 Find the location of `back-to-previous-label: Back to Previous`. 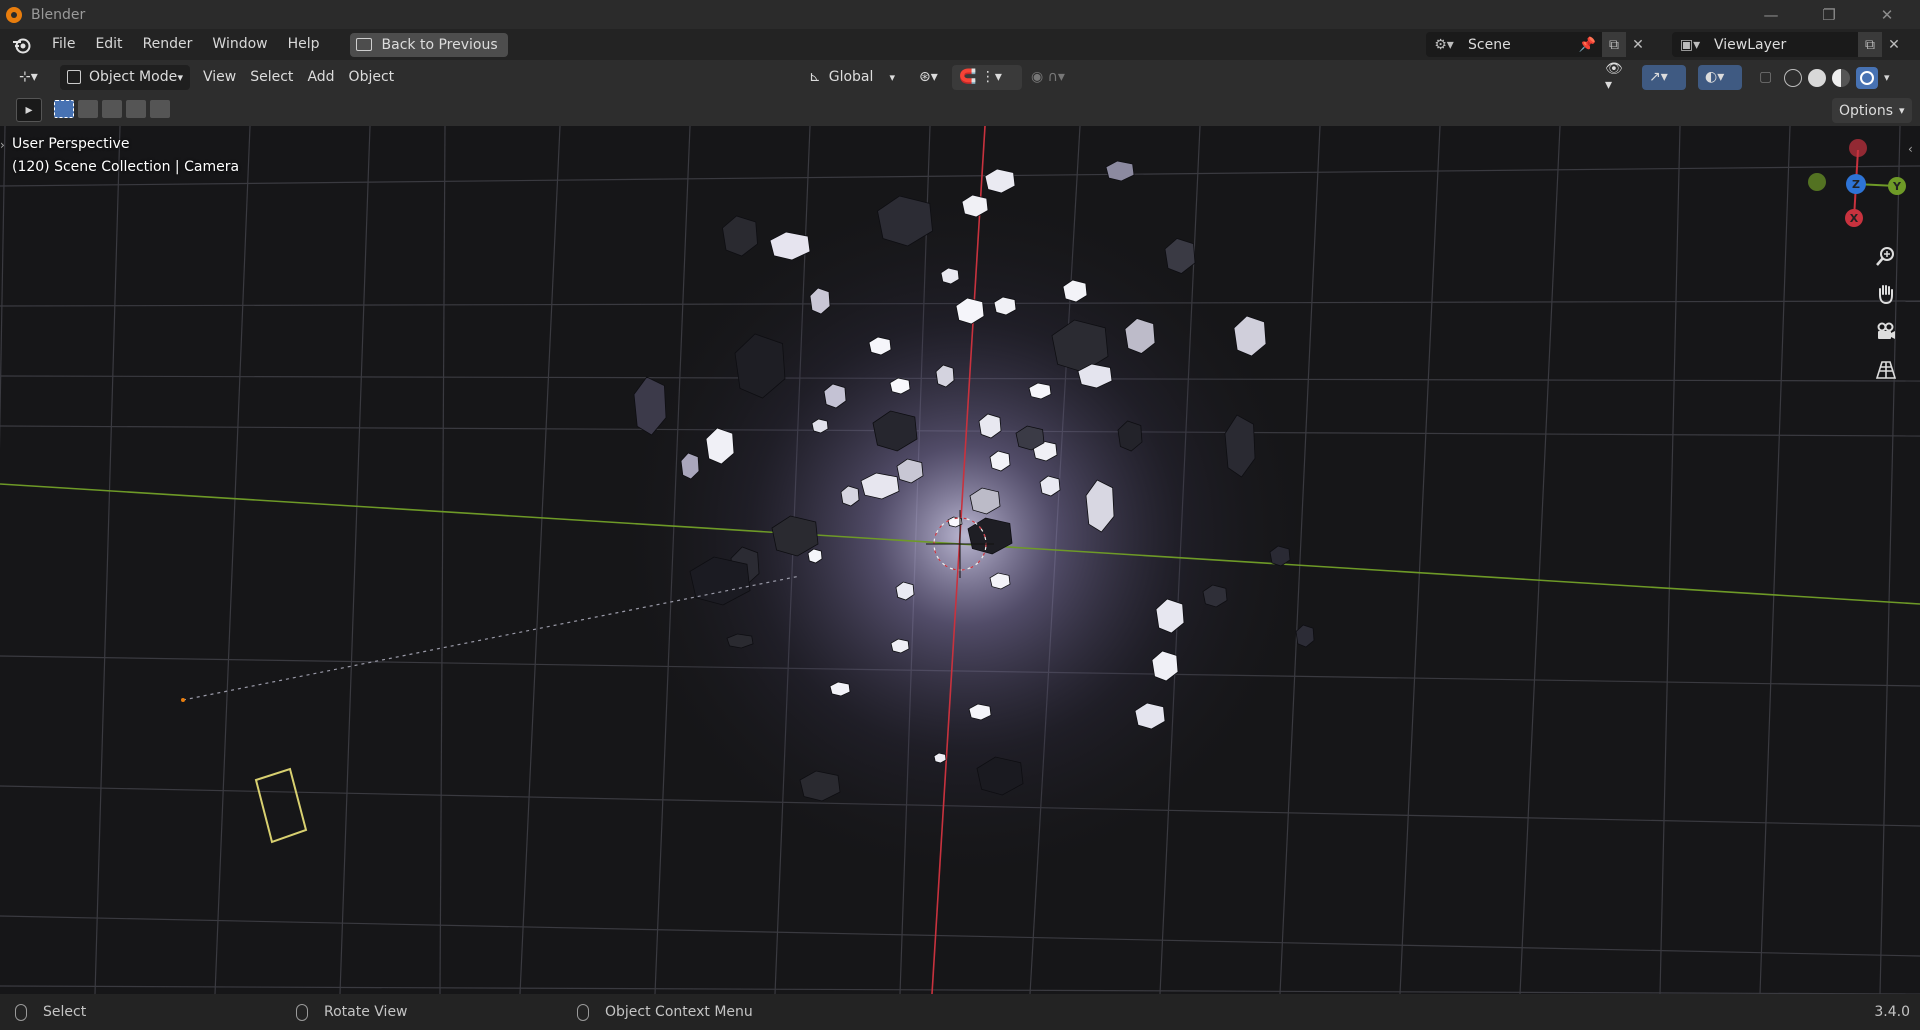

back-to-previous-label: Back to Previous is located at coordinates (439, 44).